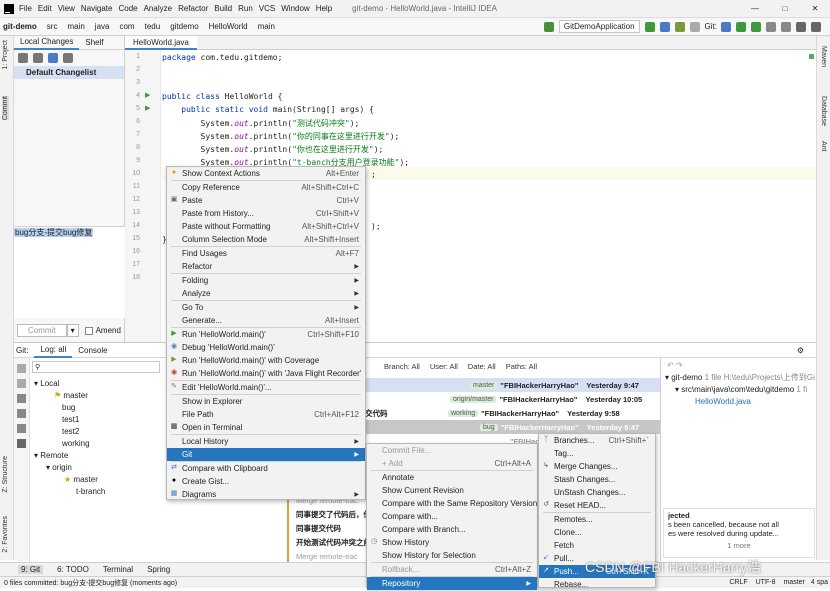  Describe the element at coordinates (266, 253) in the screenshot. I see `menu-find-usages: Find Usages Alt+F7` at that location.